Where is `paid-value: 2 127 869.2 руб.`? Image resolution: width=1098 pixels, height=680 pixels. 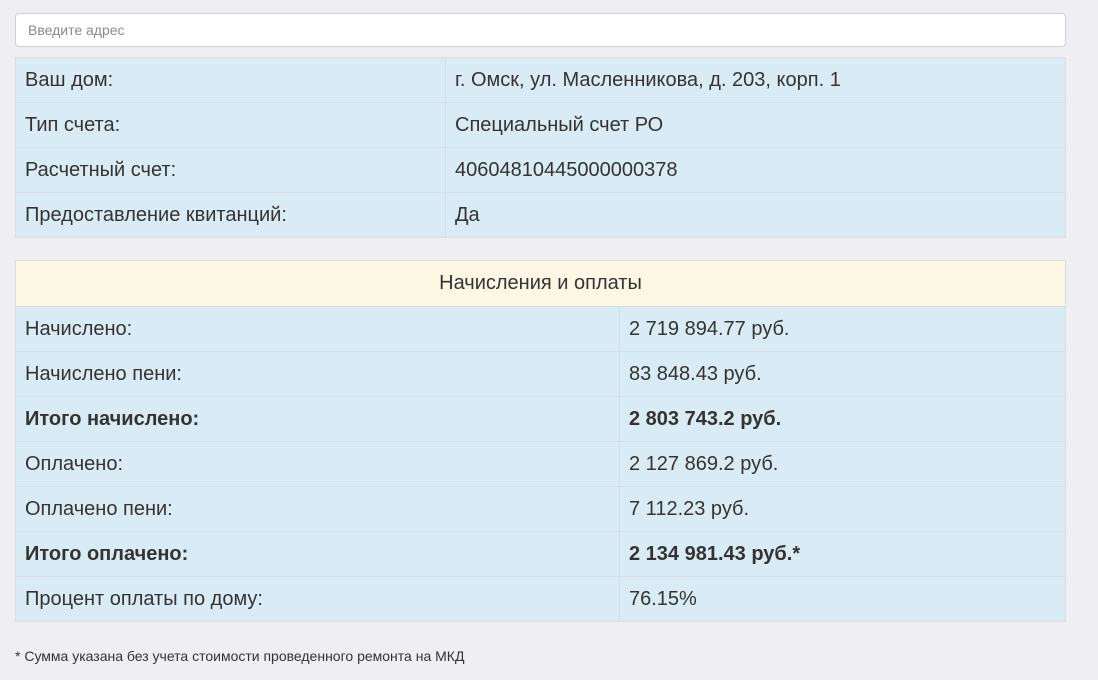 paid-value: 2 127 869.2 руб. is located at coordinates (842, 464).